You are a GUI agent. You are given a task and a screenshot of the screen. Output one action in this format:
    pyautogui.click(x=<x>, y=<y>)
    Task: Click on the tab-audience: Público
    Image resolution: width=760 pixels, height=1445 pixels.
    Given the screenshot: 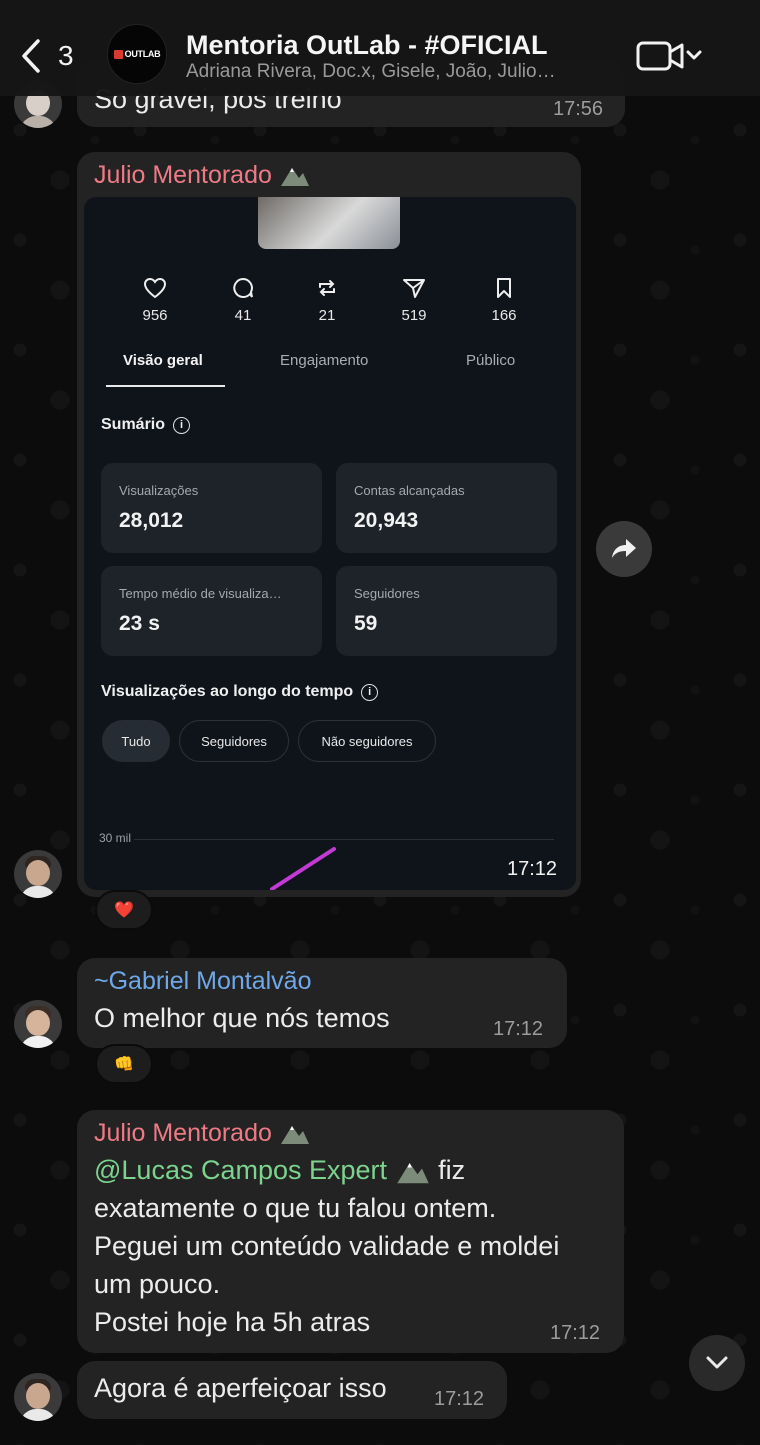 What is the action you would take?
    pyautogui.click(x=490, y=360)
    